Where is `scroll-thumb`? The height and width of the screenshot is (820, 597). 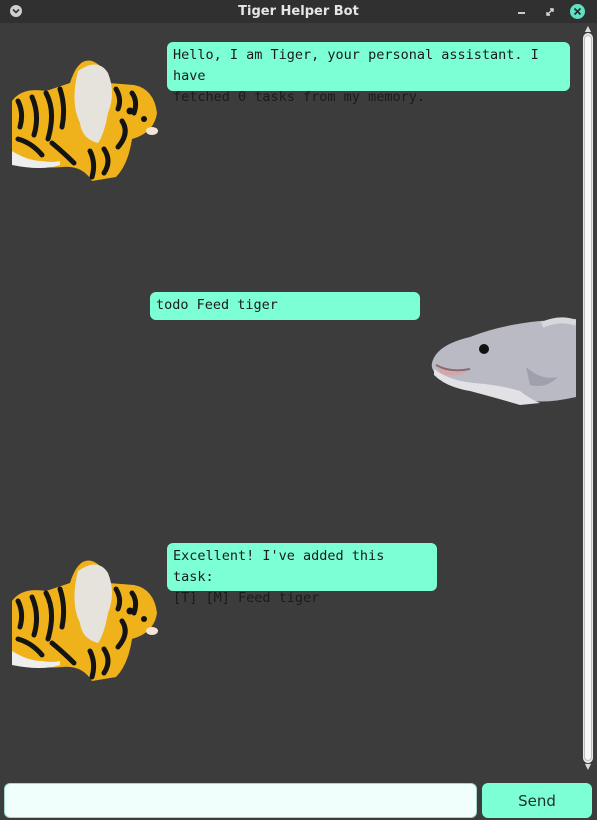
scroll-thumb is located at coordinates (588, 398).